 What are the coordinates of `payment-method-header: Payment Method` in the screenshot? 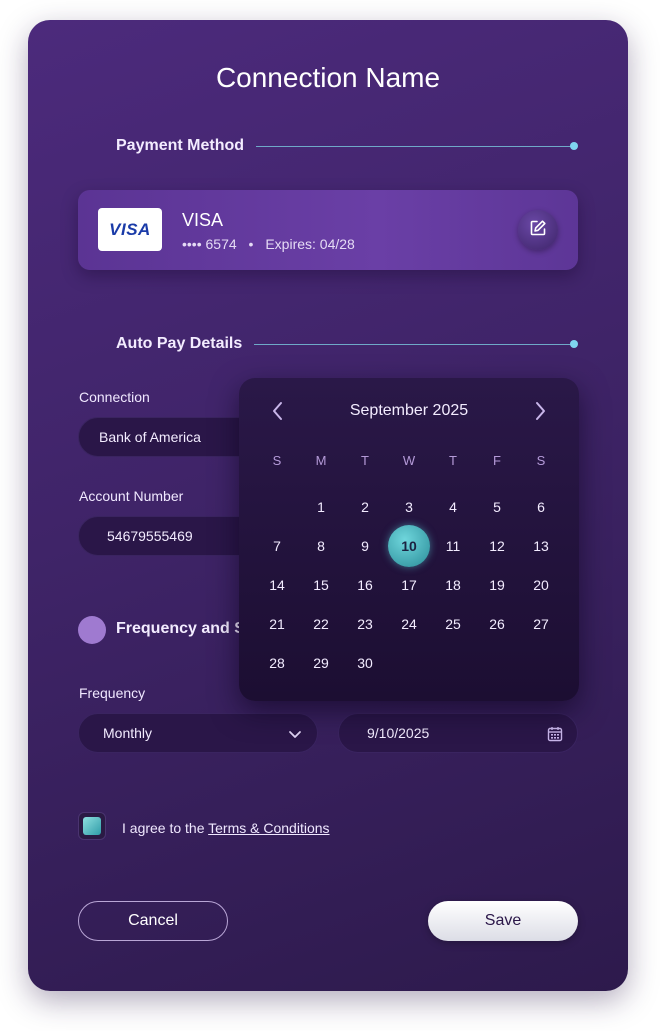 It's located at (347, 146).